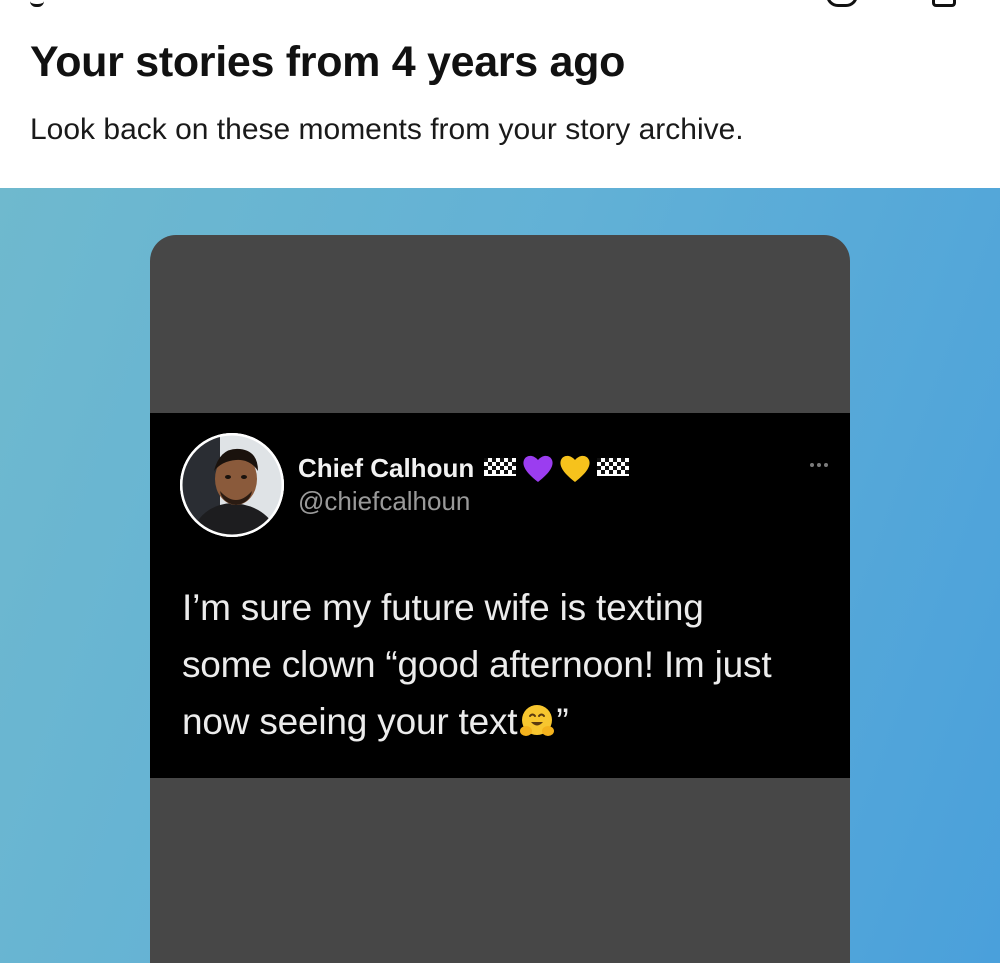 The image size is (1000, 963). I want to click on back-icon, so click(37, 3).